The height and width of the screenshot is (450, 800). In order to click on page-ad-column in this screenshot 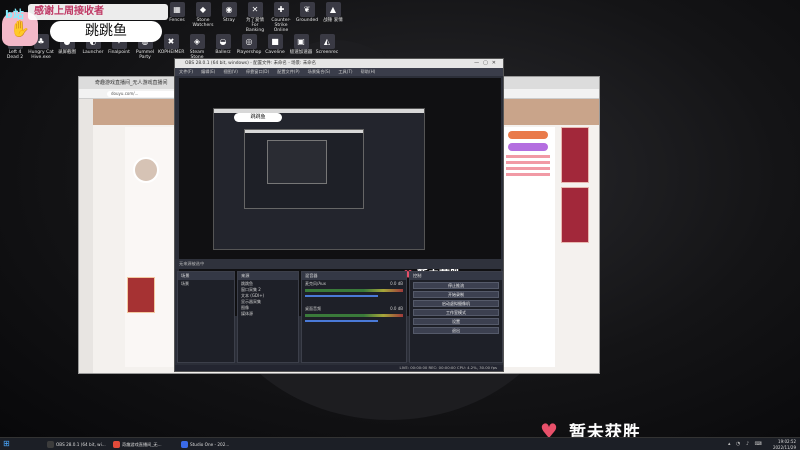, I will do `click(576, 245)`.